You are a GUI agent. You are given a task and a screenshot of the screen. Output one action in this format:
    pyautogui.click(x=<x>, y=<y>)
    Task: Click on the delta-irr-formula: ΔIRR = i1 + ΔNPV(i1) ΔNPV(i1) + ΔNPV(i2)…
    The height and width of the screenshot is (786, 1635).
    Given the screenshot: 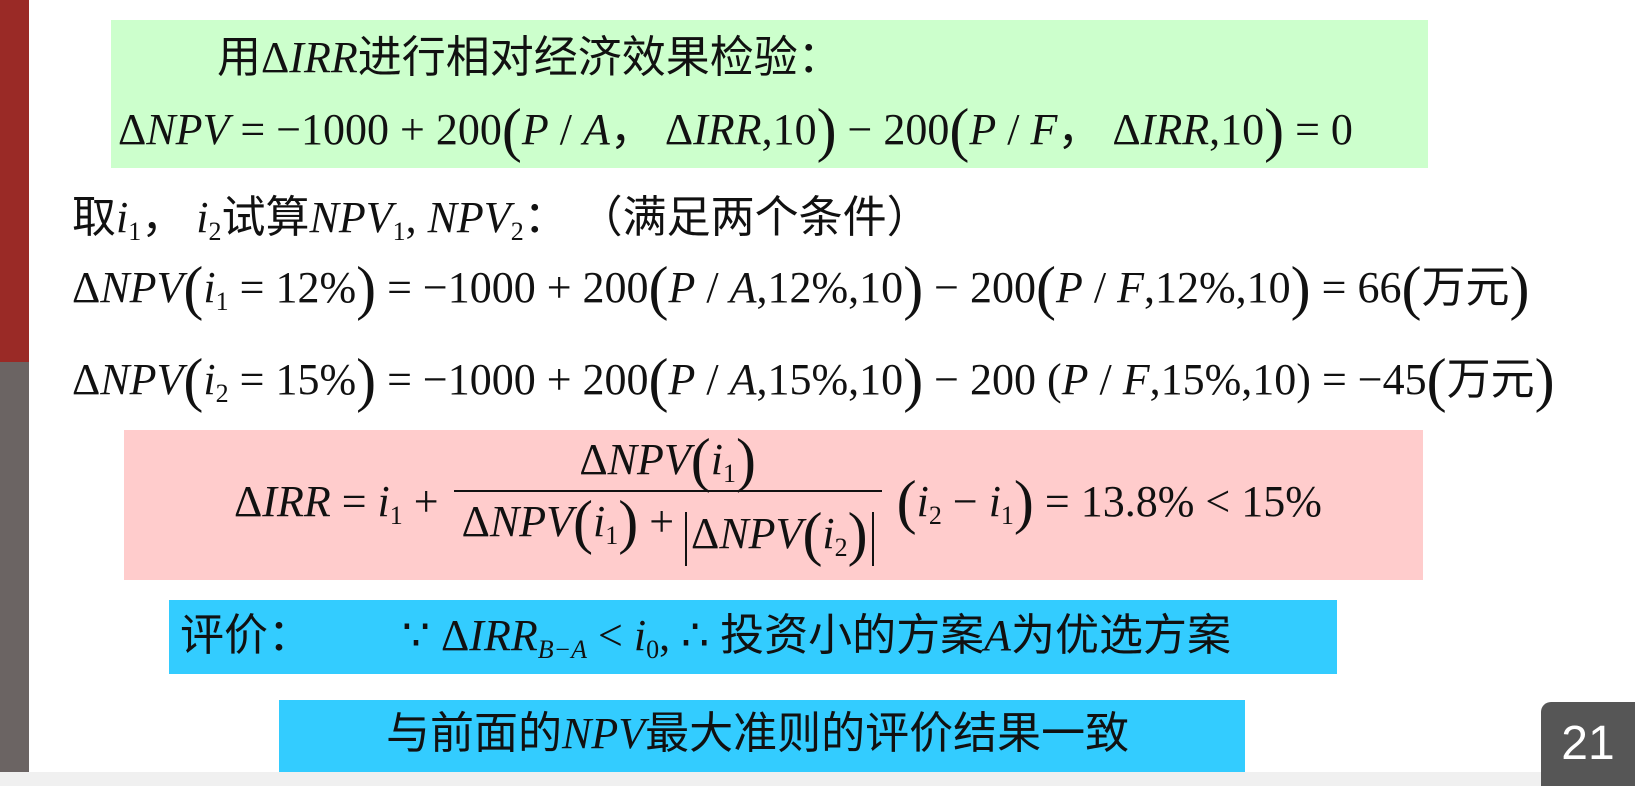 What is the action you would take?
    pyautogui.click(x=778, y=497)
    